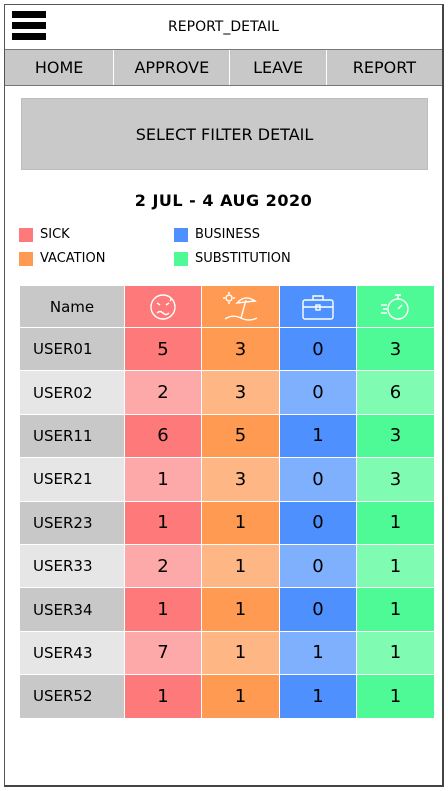 This screenshot has height=791, width=448. What do you see at coordinates (72, 609) in the screenshot?
I see `user-name-cell: USER34` at bounding box center [72, 609].